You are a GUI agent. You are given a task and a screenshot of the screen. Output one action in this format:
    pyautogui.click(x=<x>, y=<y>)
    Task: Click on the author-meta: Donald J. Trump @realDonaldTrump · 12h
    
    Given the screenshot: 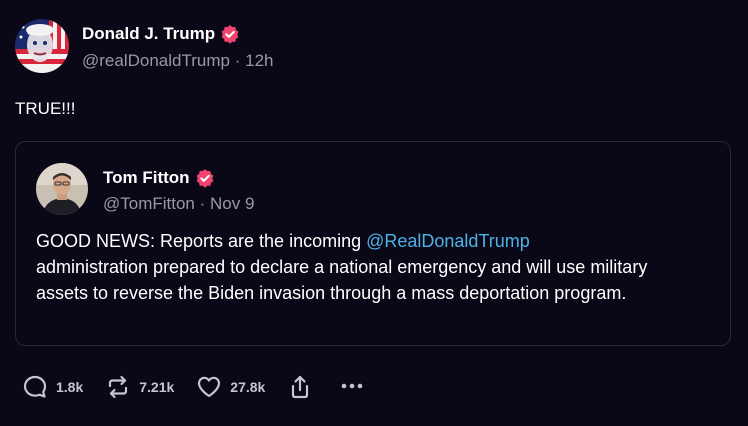 What is the action you would take?
    pyautogui.click(x=177, y=46)
    